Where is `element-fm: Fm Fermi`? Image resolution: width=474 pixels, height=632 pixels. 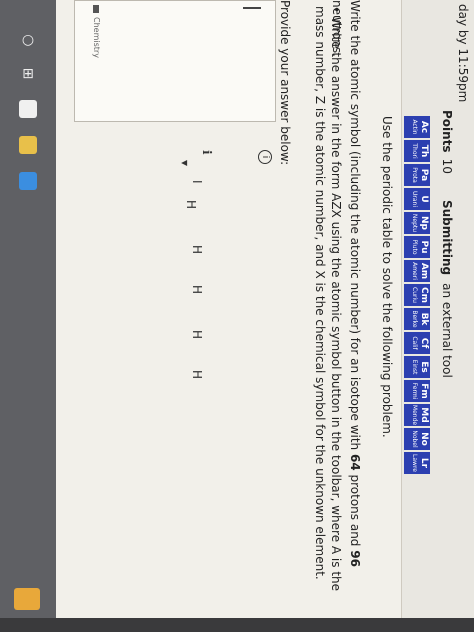
element-fm: Fm Fermi is located at coordinates (417, 391).